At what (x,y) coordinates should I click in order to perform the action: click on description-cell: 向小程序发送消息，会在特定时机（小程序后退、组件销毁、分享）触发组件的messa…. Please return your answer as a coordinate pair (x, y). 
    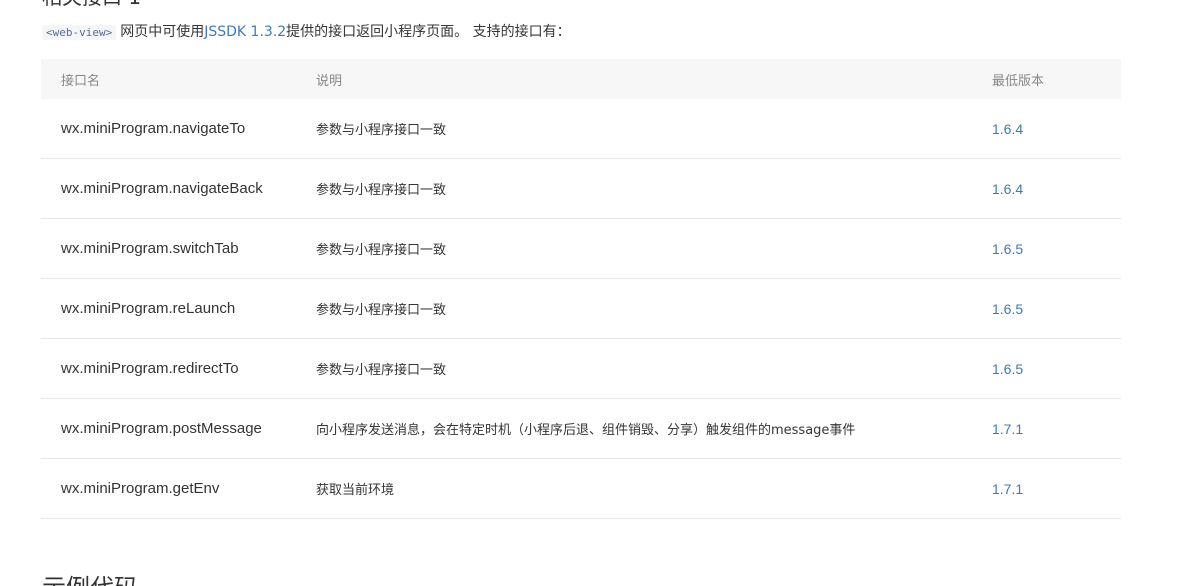
    Looking at the image, I should click on (634, 428).